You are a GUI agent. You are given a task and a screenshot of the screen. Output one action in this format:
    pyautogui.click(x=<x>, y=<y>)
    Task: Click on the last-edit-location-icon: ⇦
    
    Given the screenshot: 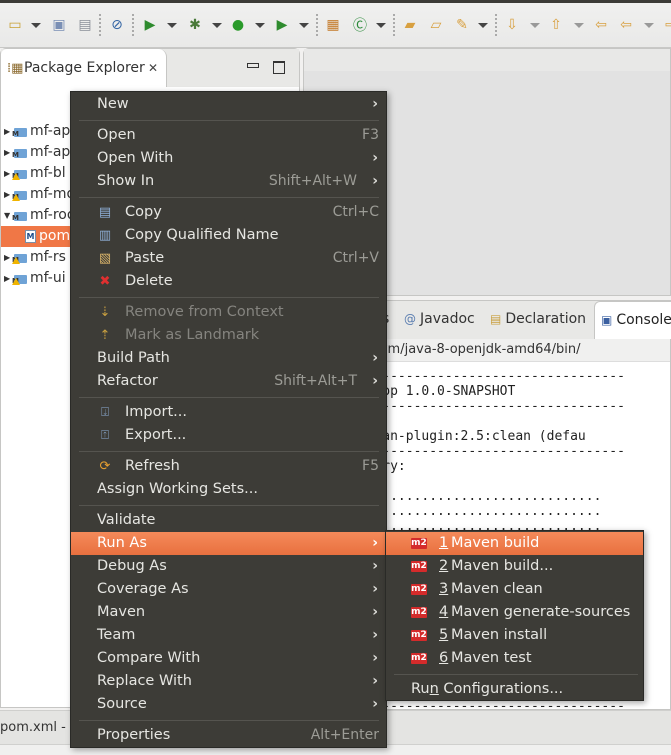 What is the action you would take?
    pyautogui.click(x=601, y=25)
    